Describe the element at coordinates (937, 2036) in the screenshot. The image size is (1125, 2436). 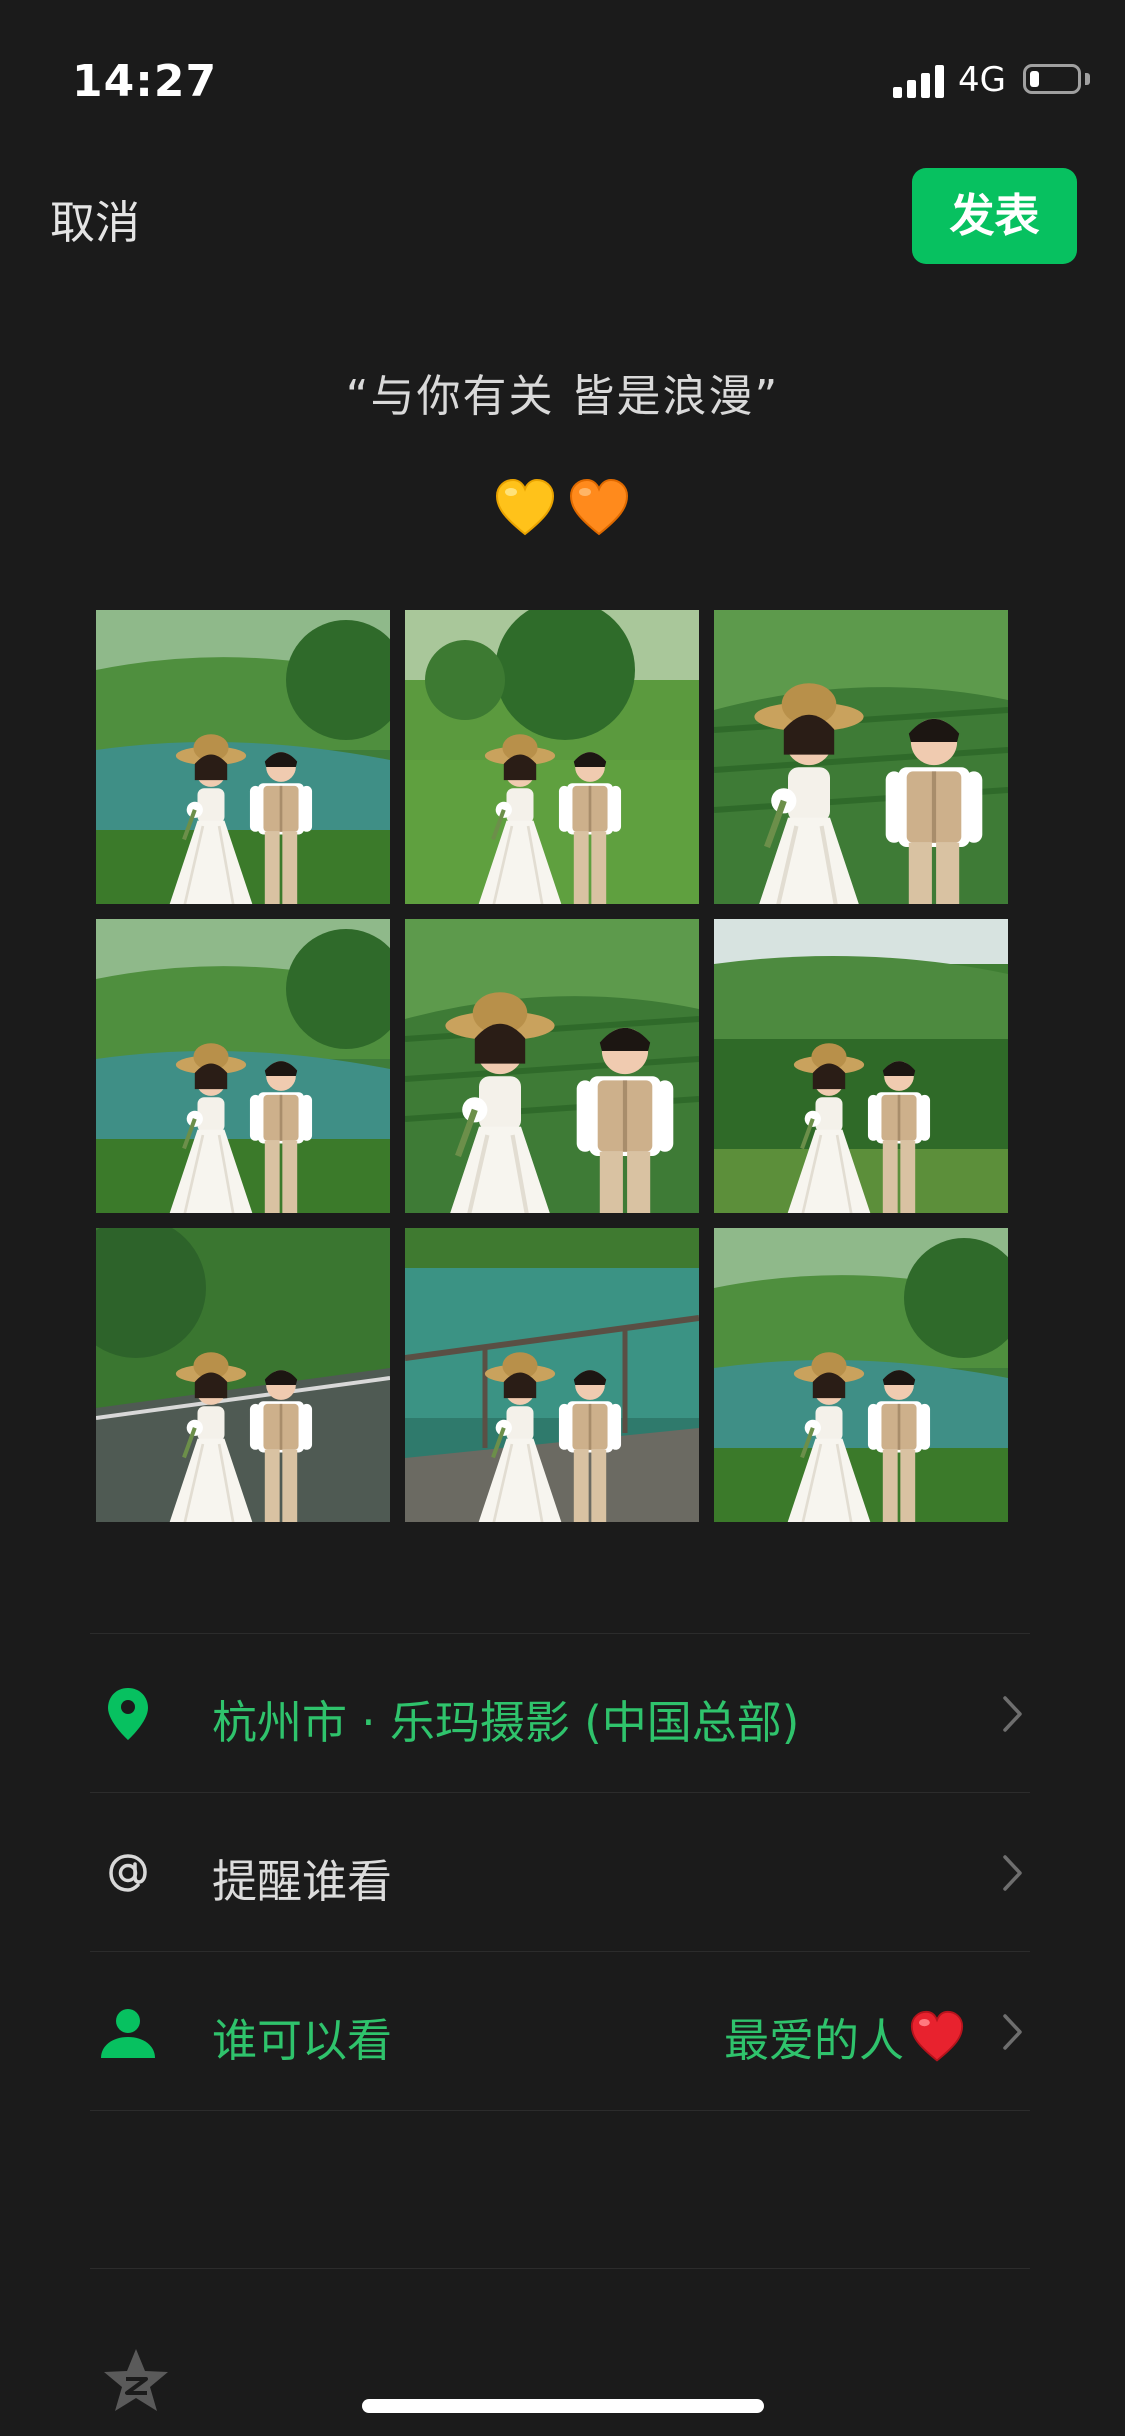
I see `red-heart-icon` at that location.